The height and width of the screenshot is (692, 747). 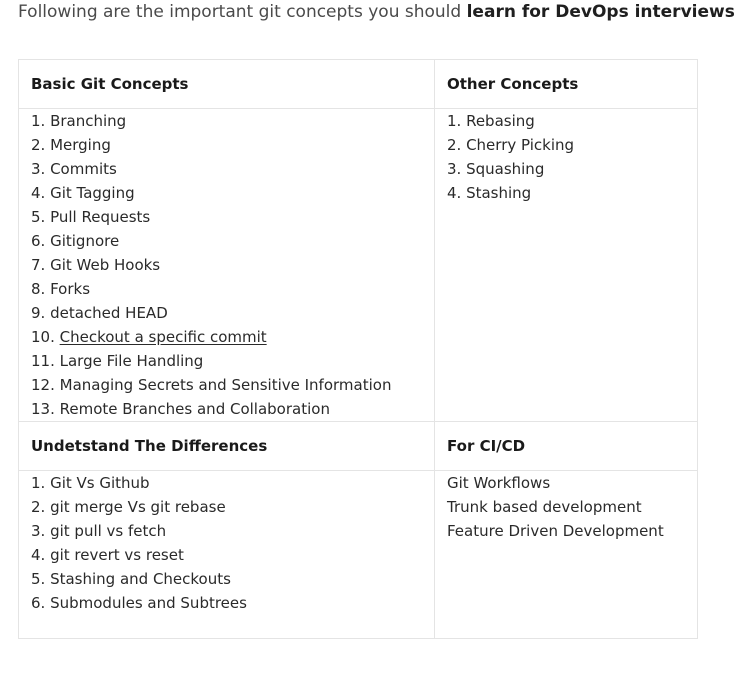 I want to click on list-item: 8. Forks, so click(x=61, y=289).